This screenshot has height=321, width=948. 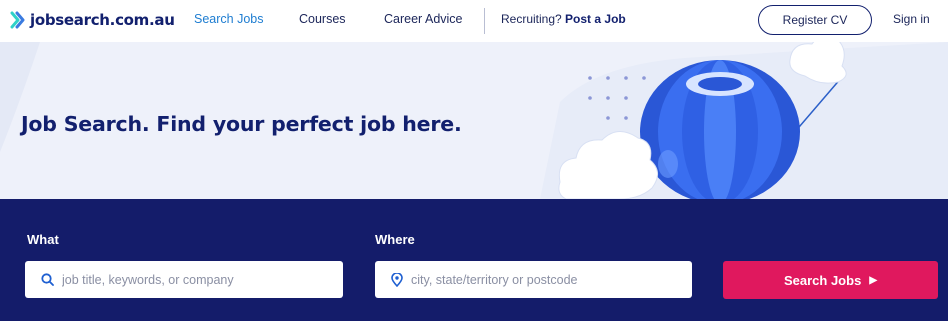 I want to click on what-field, so click(x=184, y=279).